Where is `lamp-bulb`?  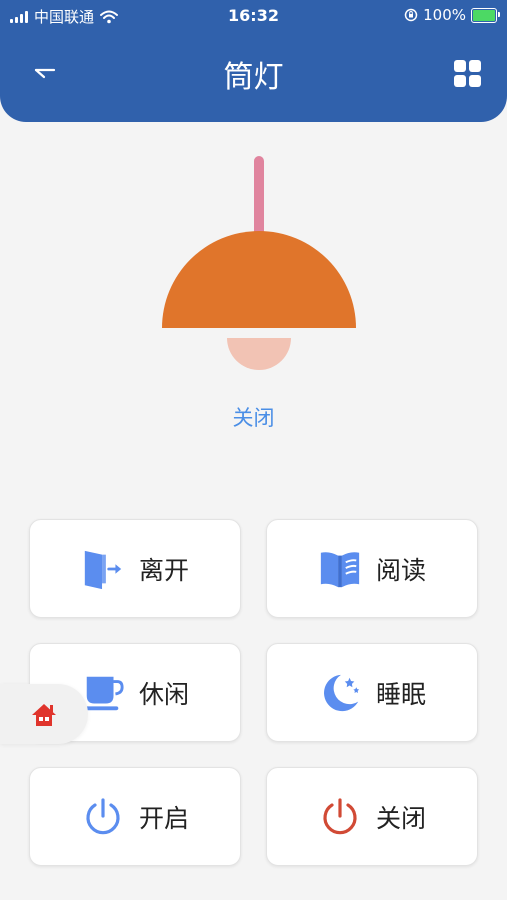 lamp-bulb is located at coordinates (259, 354).